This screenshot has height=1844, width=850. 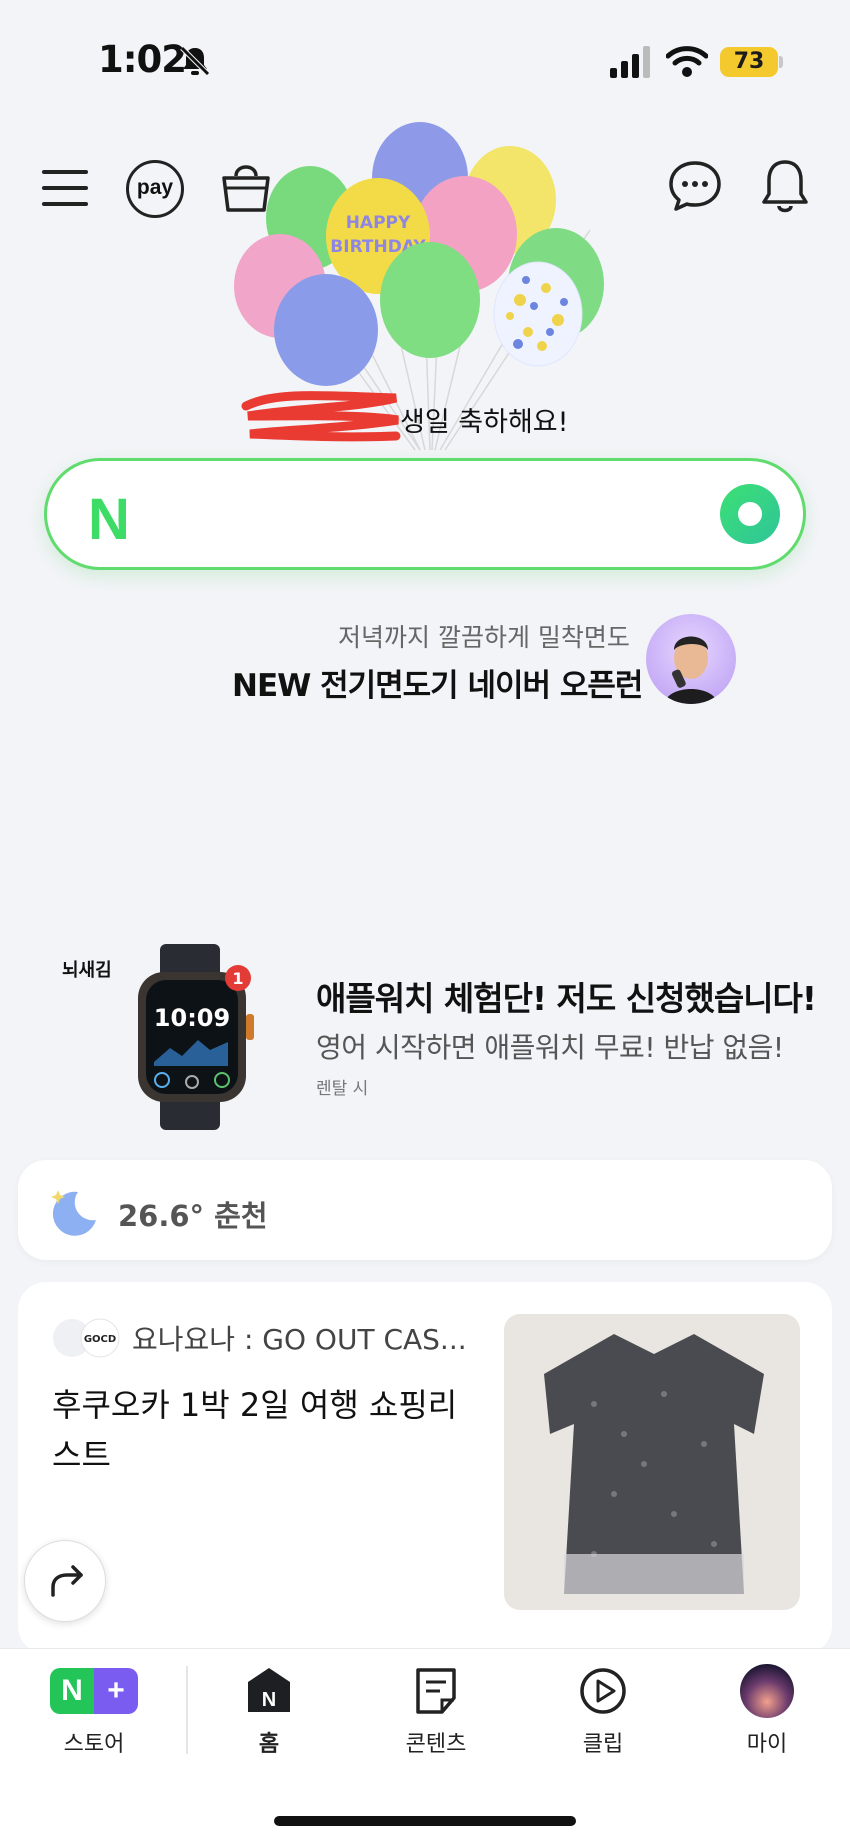 What do you see at coordinates (65, 188) in the screenshot?
I see `menu-icon` at bounding box center [65, 188].